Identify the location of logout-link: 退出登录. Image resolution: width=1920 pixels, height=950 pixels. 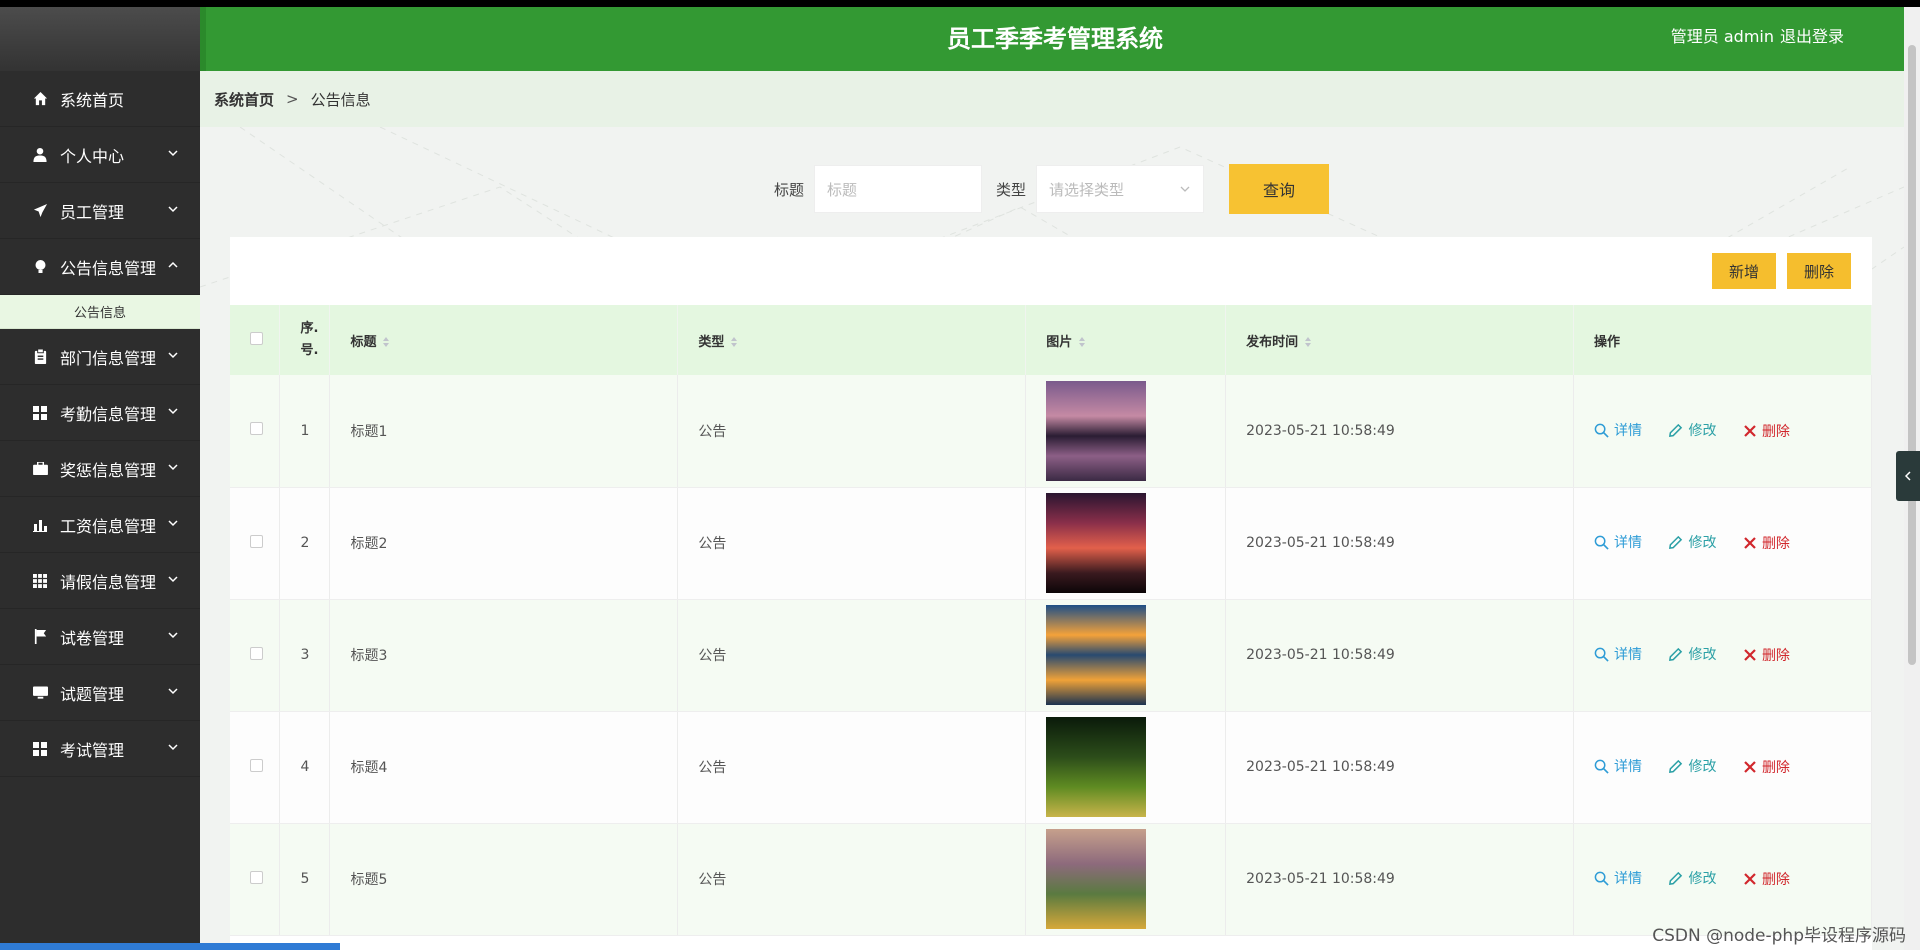
(1812, 37).